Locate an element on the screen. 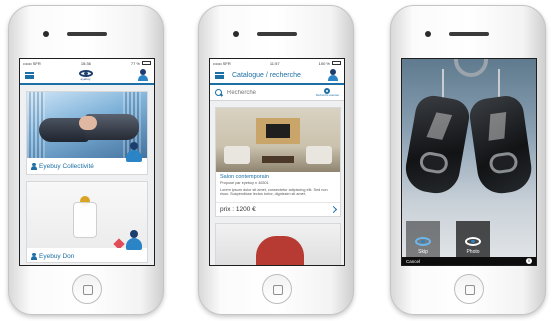  eyebuy-logo: eyebuy is located at coordinates (85, 75).